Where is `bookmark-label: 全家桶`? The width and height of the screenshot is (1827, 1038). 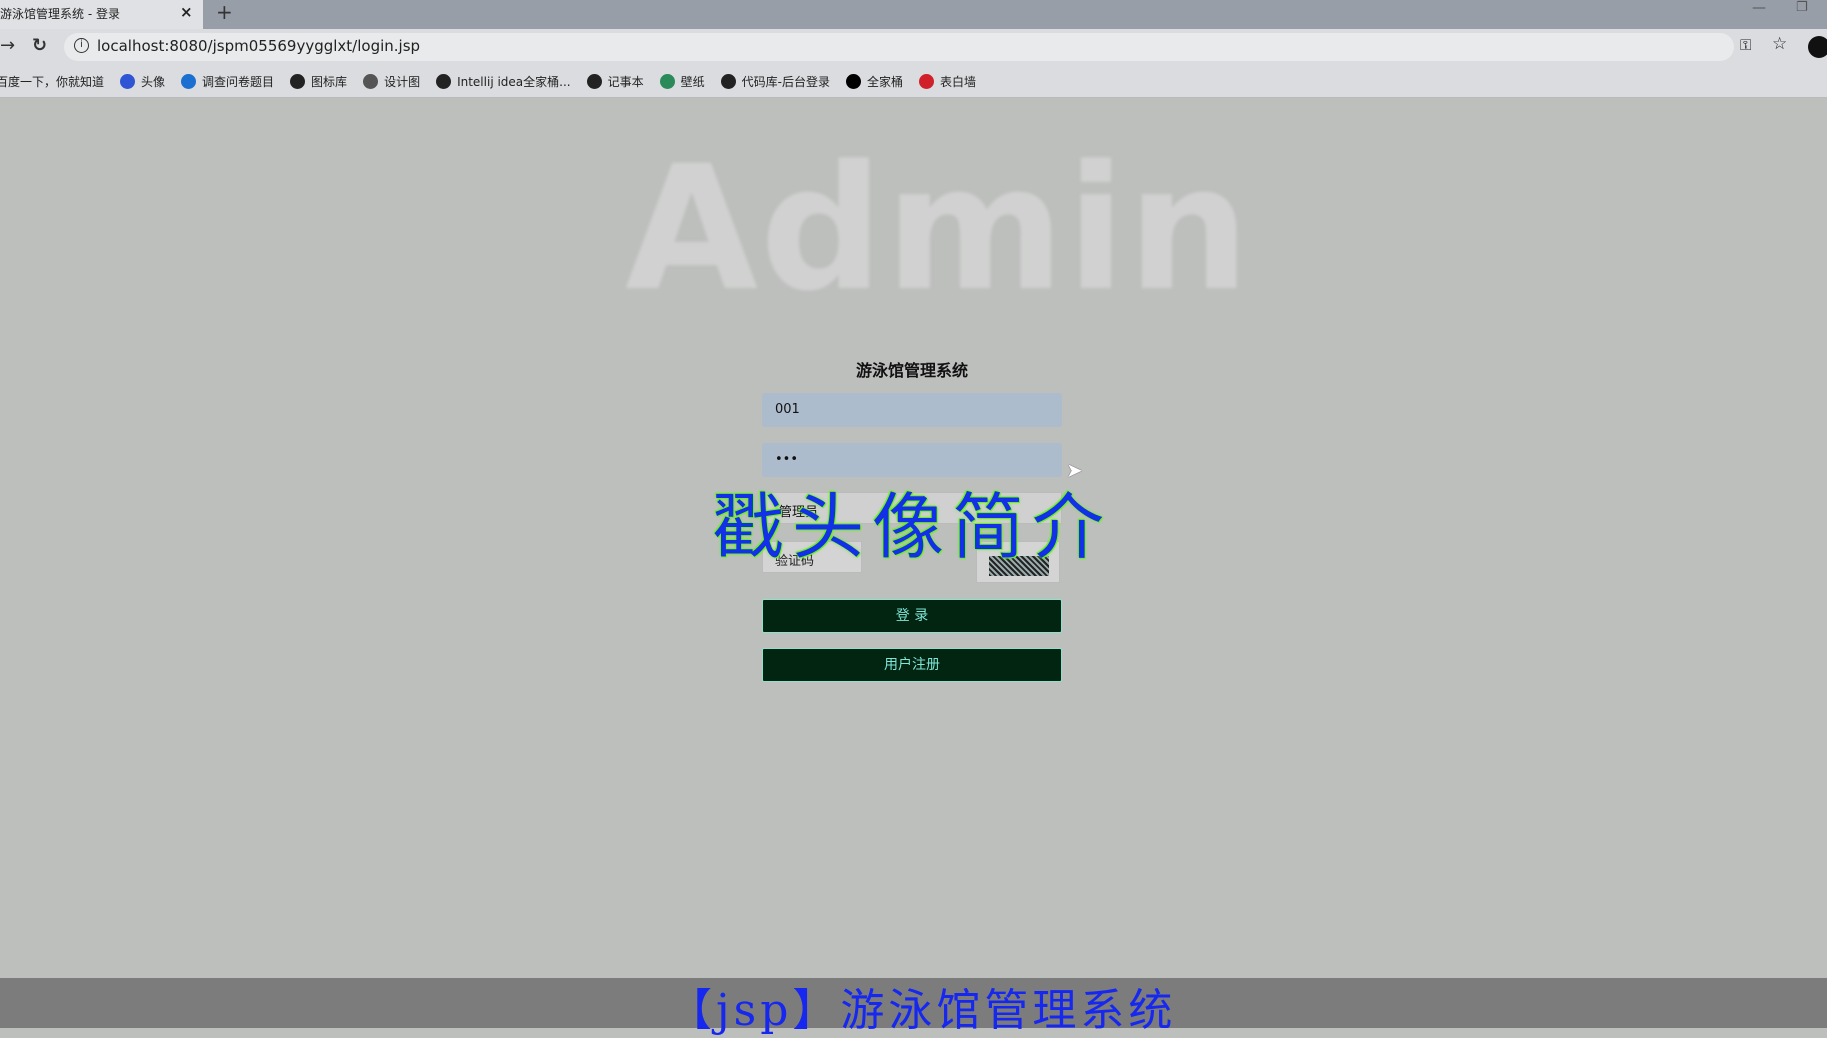
bookmark-label: 全家桶 is located at coordinates (884, 81).